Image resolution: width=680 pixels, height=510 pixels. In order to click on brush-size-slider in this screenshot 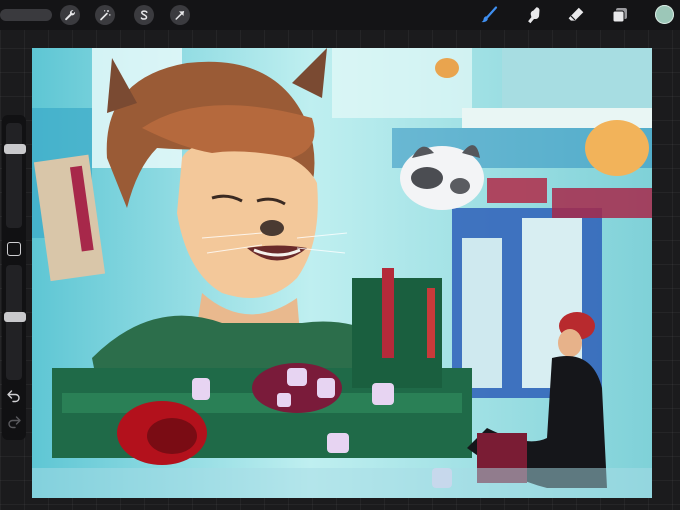, I will do `click(15, 175)`.